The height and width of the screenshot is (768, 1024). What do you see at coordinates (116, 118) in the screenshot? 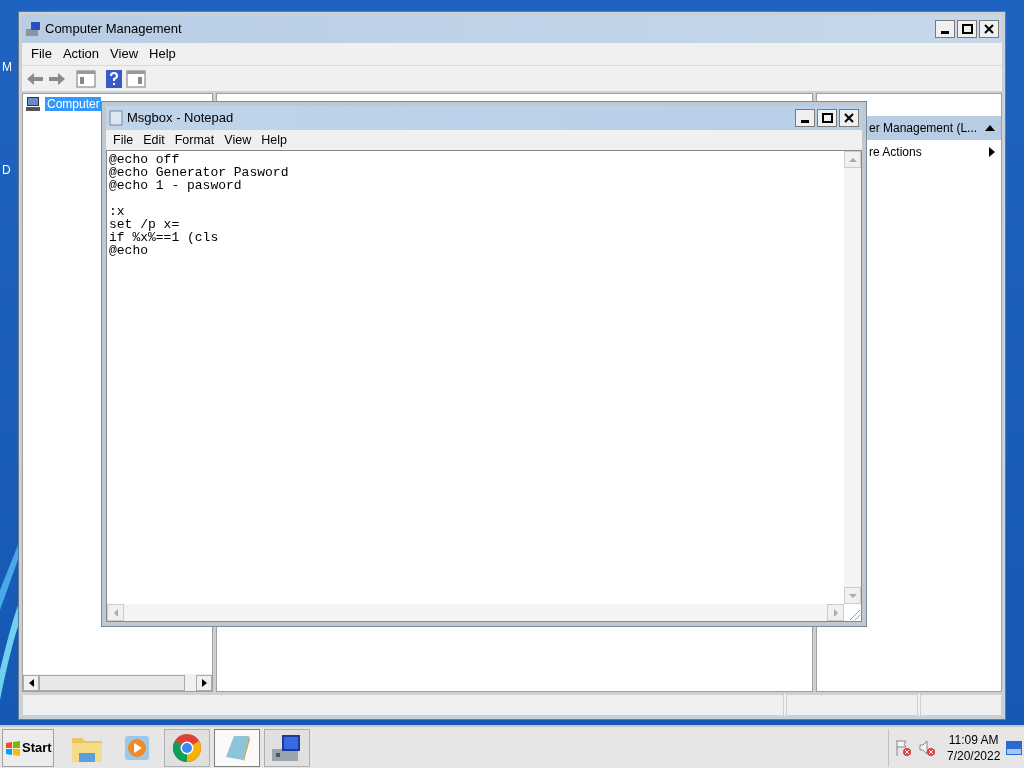
I see `notepad-icon` at bounding box center [116, 118].